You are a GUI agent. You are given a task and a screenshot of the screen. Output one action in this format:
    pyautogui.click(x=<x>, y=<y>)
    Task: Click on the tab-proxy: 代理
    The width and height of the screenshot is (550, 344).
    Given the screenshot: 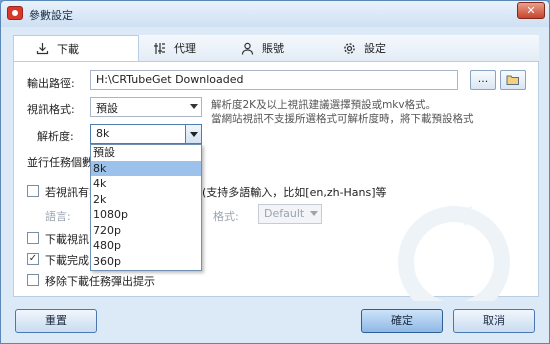 What is the action you would take?
    pyautogui.click(x=174, y=48)
    